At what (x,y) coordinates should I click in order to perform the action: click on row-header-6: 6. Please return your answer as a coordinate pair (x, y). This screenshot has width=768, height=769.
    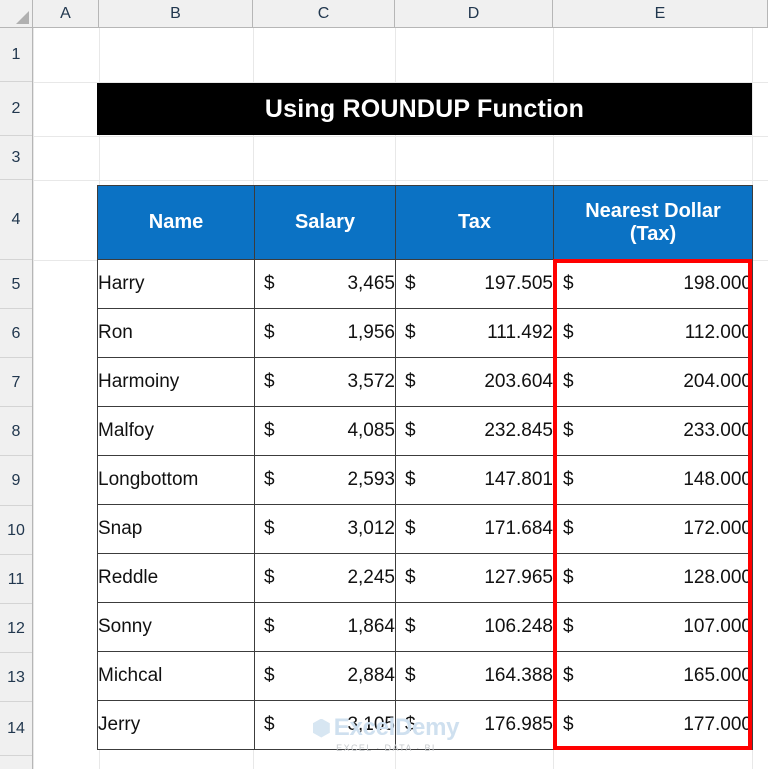
    Looking at the image, I should click on (16, 333).